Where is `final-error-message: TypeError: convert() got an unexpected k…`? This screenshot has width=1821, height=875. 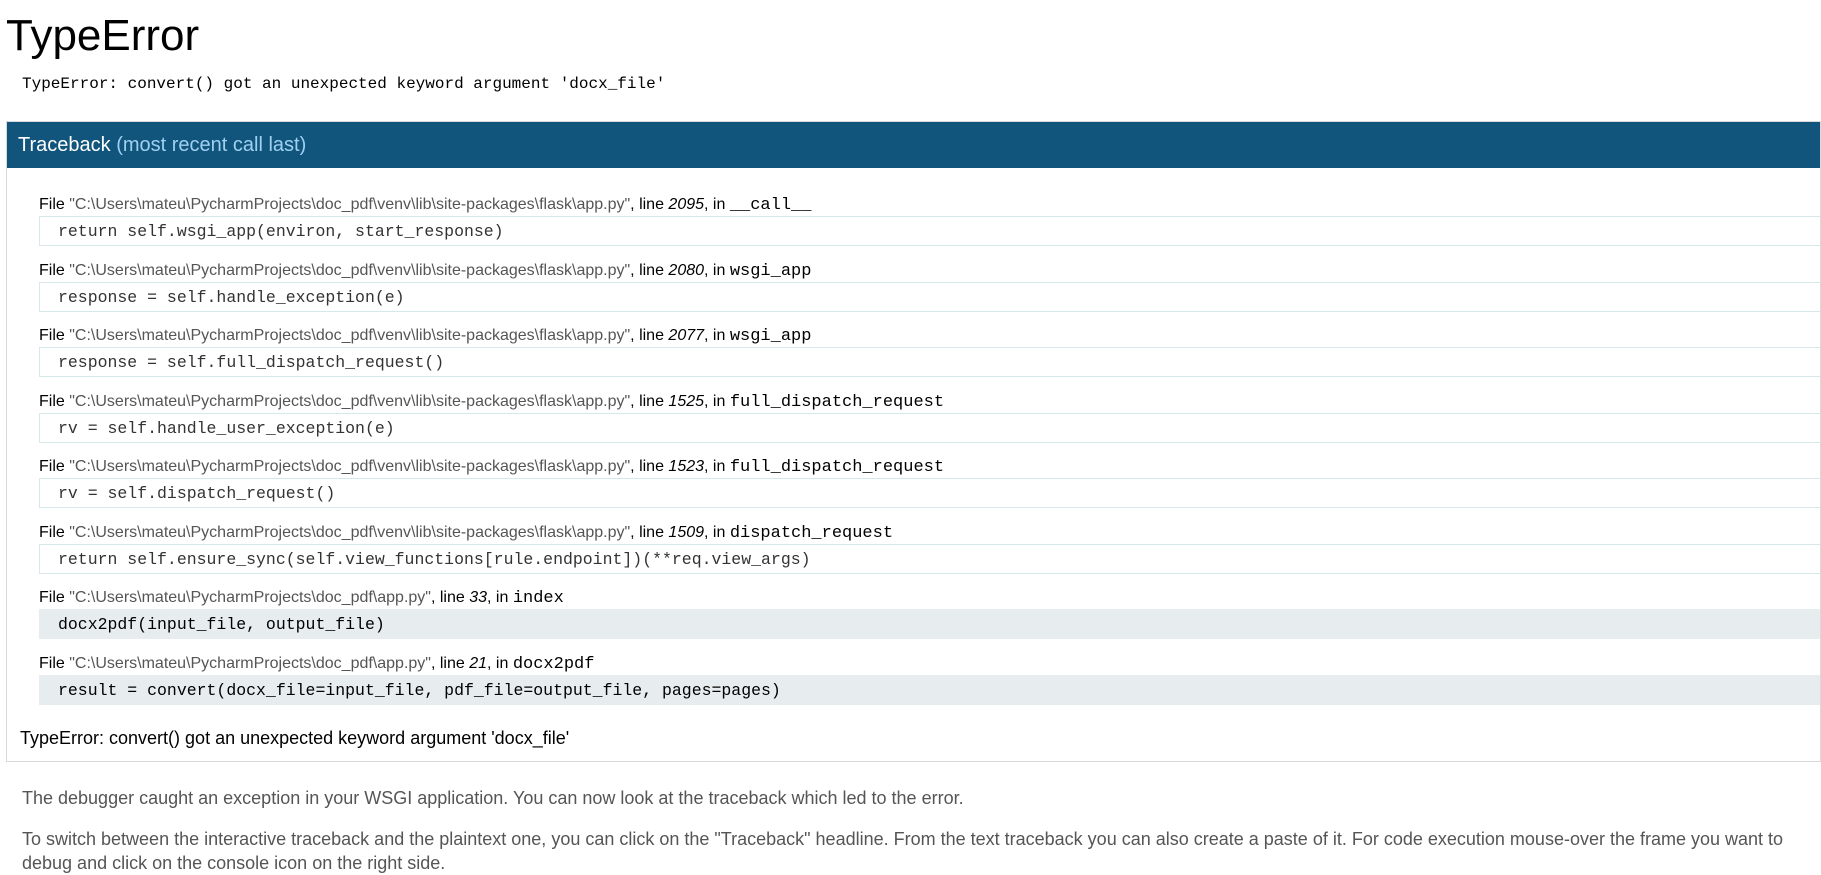 final-error-message: TypeError: convert() got an unexpected k… is located at coordinates (295, 738).